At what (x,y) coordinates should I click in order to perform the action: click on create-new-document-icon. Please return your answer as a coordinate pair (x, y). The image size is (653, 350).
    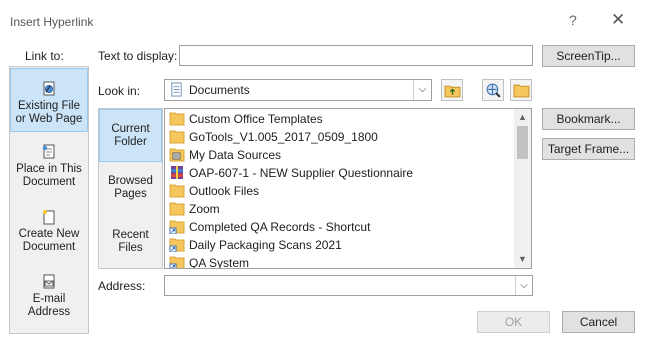
    Looking at the image, I should click on (49, 217).